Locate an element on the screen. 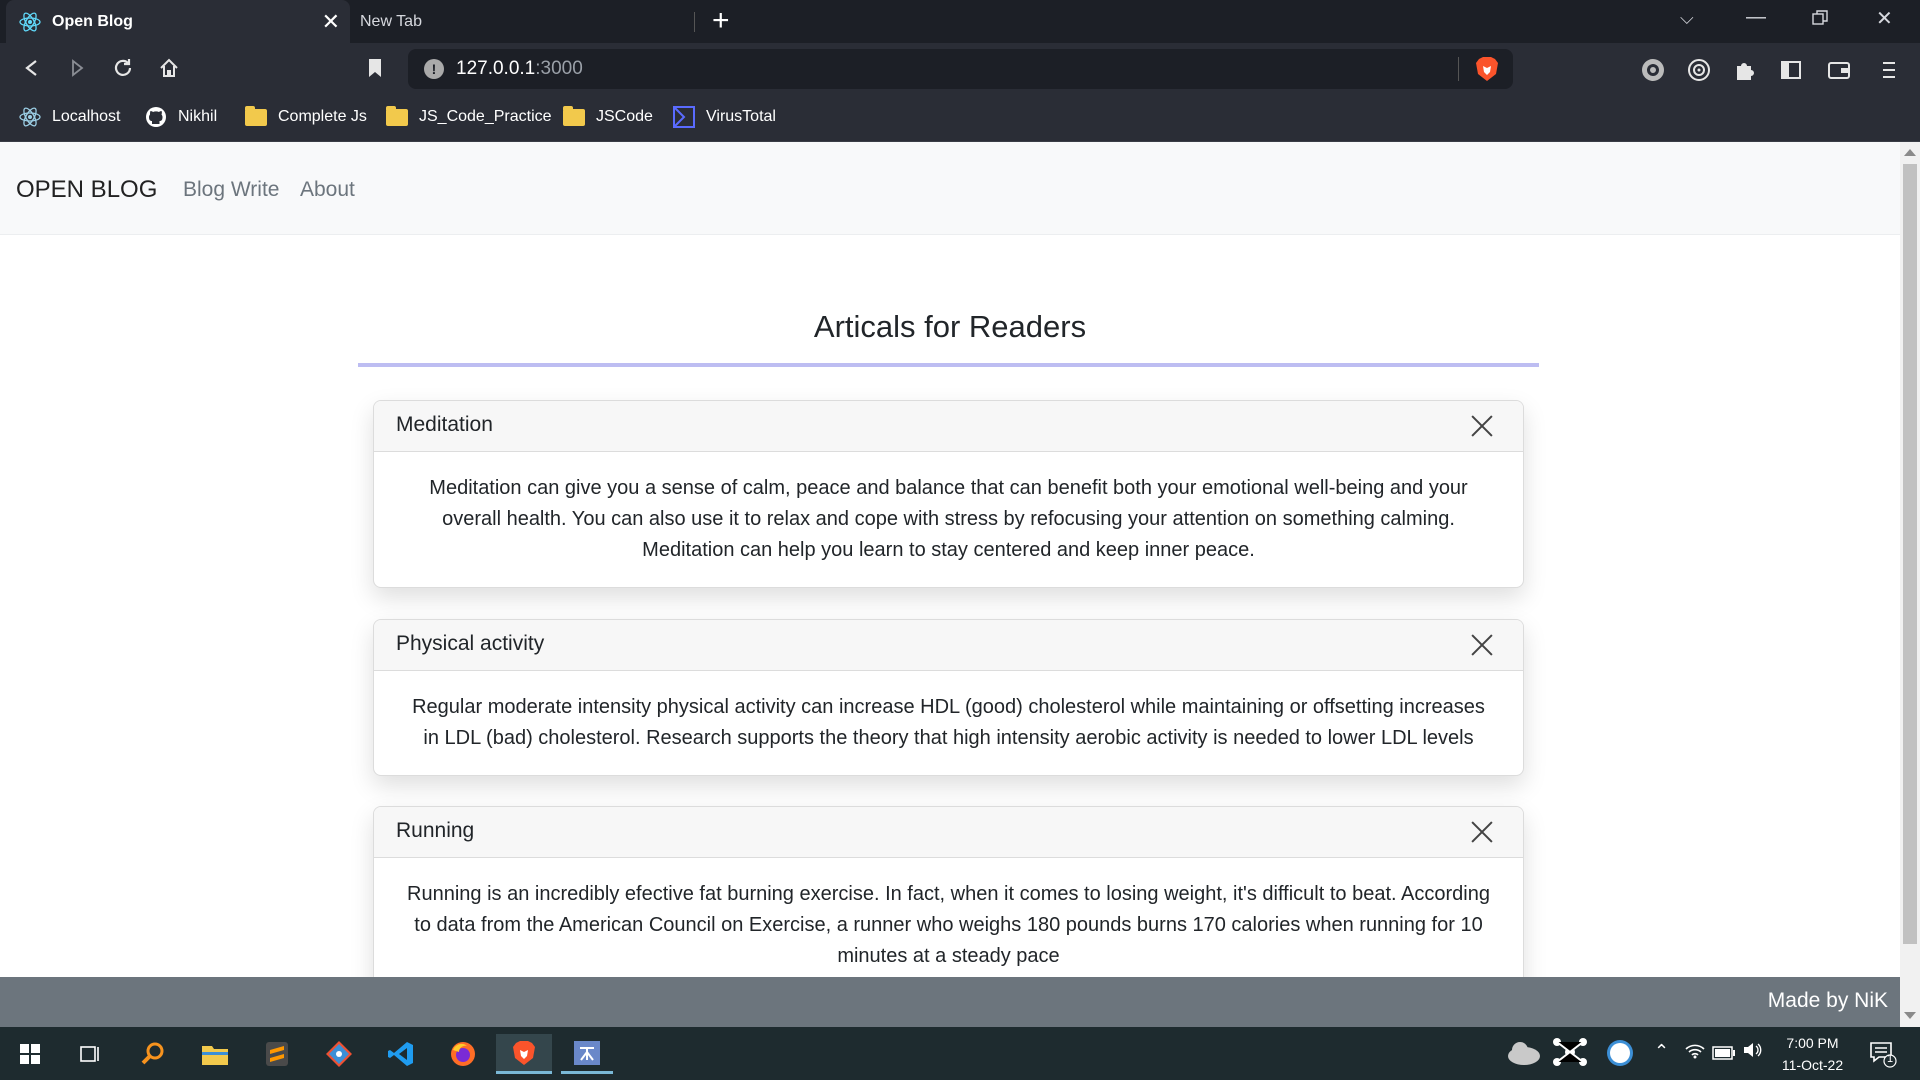 This screenshot has width=1920, height=1080. nav-link-about: About is located at coordinates (327, 190).